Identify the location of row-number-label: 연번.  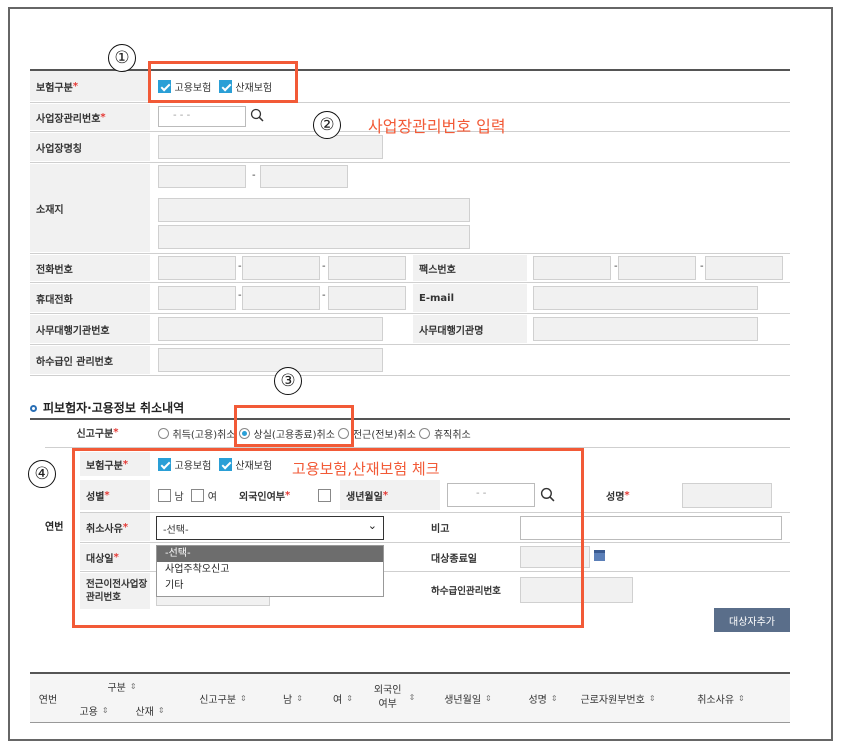
(54, 527).